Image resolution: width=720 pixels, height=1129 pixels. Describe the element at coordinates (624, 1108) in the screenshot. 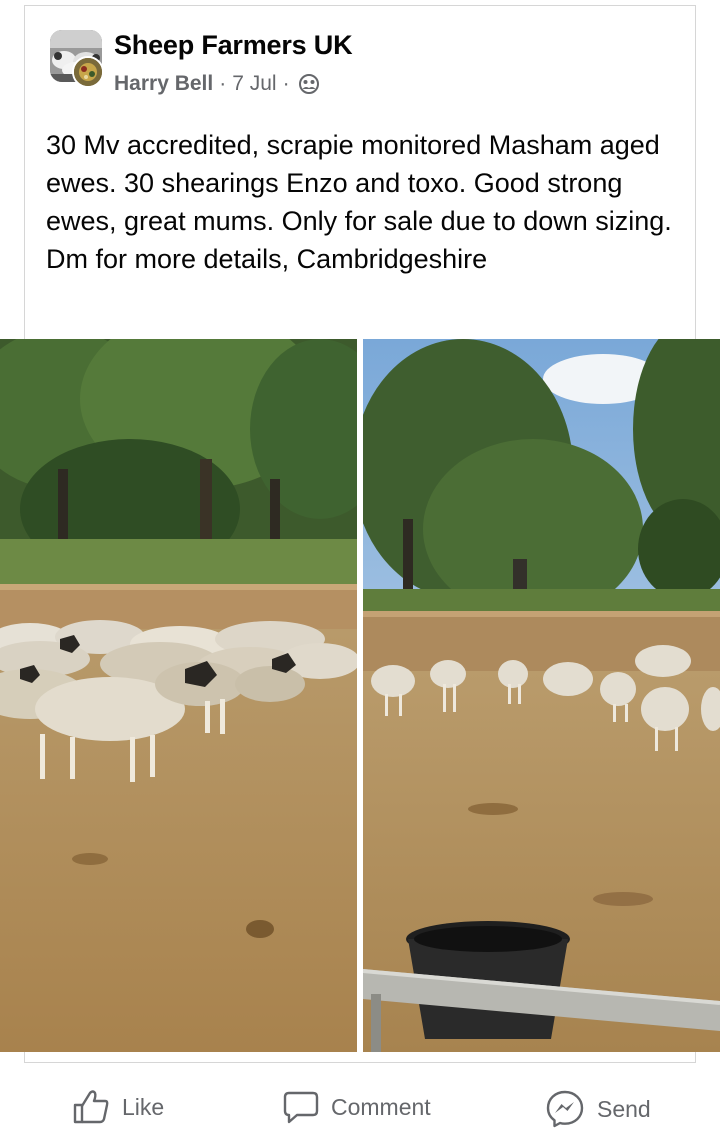

I see `send-label: Send` at that location.